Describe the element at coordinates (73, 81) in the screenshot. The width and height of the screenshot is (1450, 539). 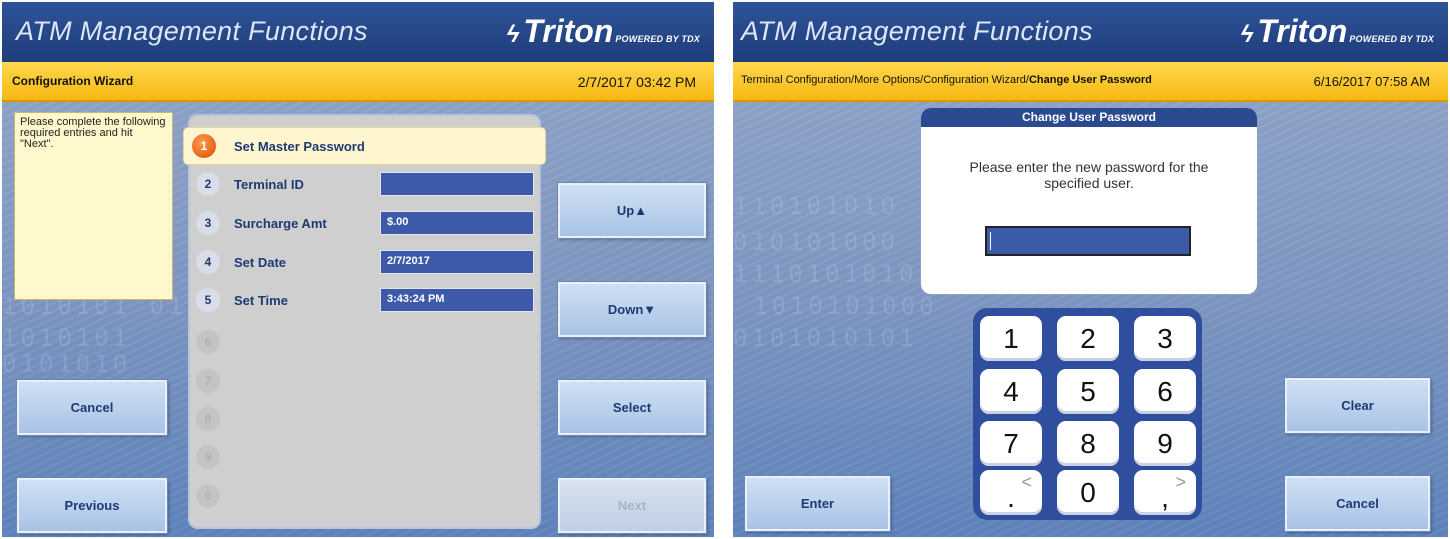
I see `breadcrumb-text: Configuration Wizard` at that location.